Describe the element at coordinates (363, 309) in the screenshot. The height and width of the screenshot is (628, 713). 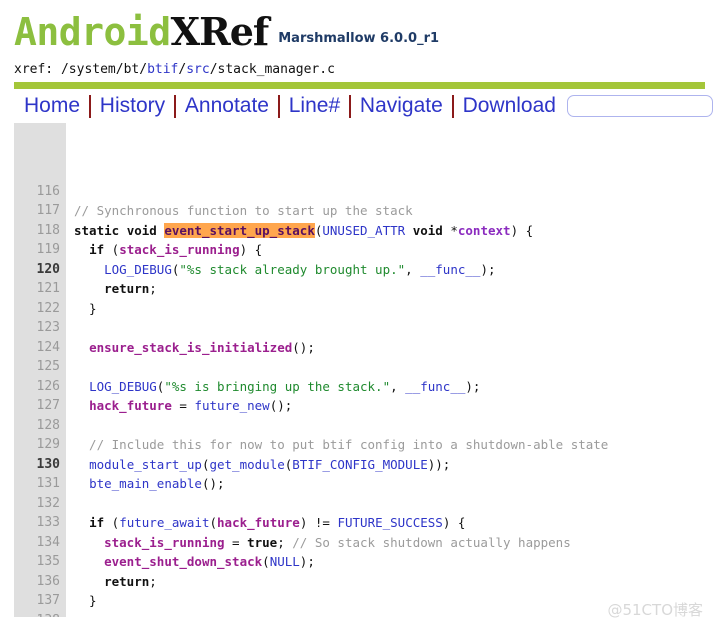
I see `code-line: 122 }` at that location.